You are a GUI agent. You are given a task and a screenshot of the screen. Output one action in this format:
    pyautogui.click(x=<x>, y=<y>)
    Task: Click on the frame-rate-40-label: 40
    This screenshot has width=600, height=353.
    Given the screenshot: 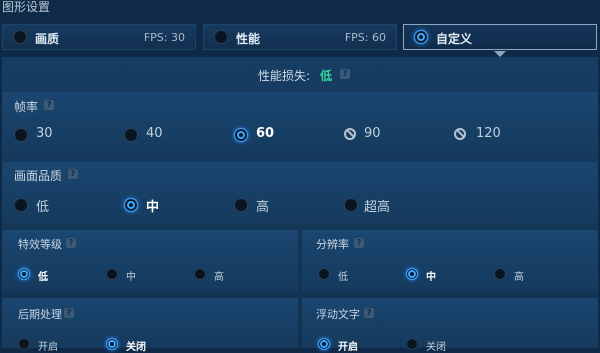 What is the action you would take?
    pyautogui.click(x=154, y=133)
    